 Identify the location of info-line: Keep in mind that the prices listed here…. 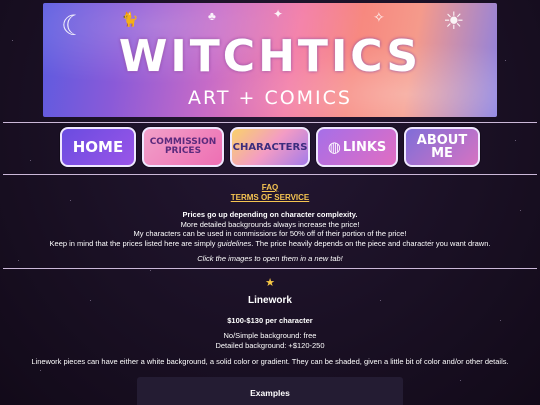
(270, 244).